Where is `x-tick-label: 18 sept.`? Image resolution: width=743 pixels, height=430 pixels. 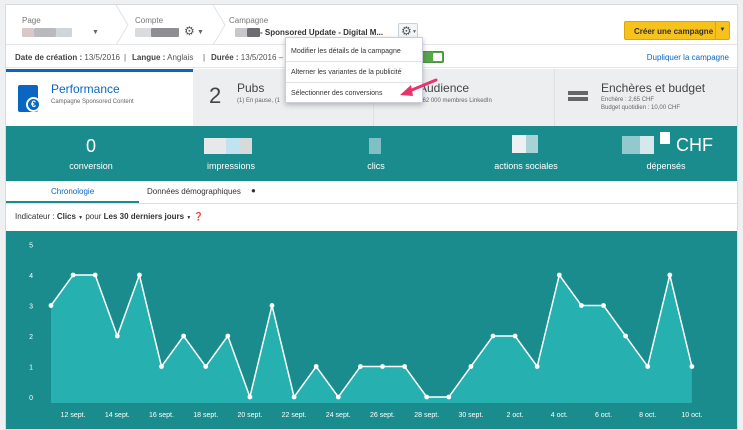 x-tick-label: 18 sept. is located at coordinates (205, 415).